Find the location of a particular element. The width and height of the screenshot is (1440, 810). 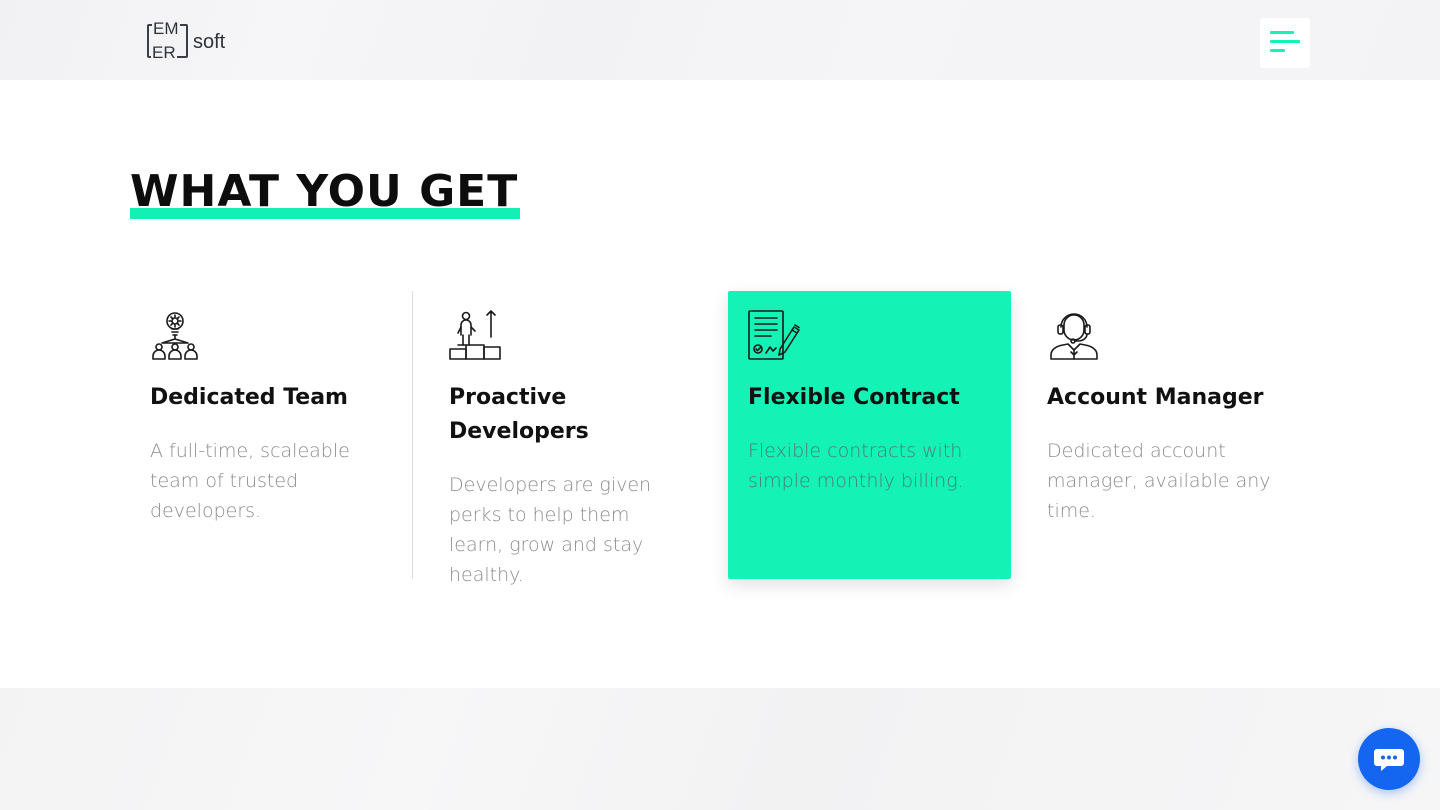

section-title: WHAT YOU GET is located at coordinates (324, 191).